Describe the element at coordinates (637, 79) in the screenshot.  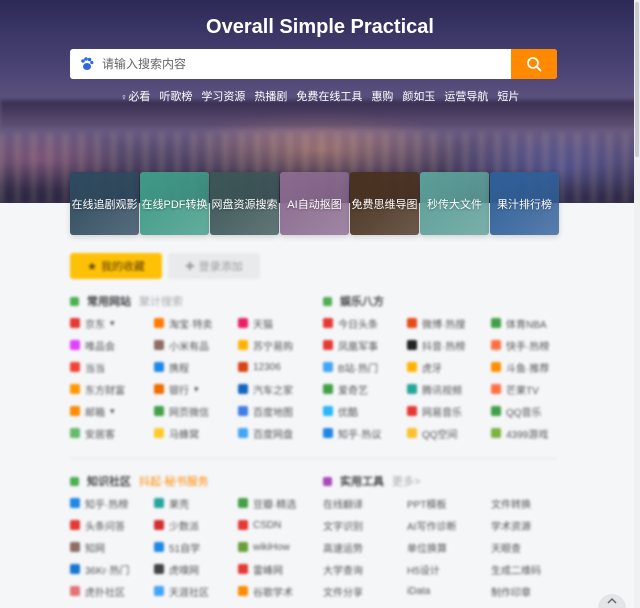
I see `scrollbar-thumb` at that location.